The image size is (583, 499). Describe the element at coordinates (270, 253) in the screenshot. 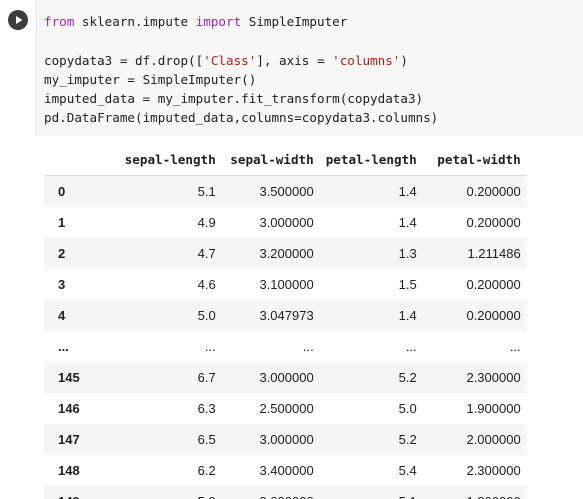

I see `table-cell: 3.200000` at that location.